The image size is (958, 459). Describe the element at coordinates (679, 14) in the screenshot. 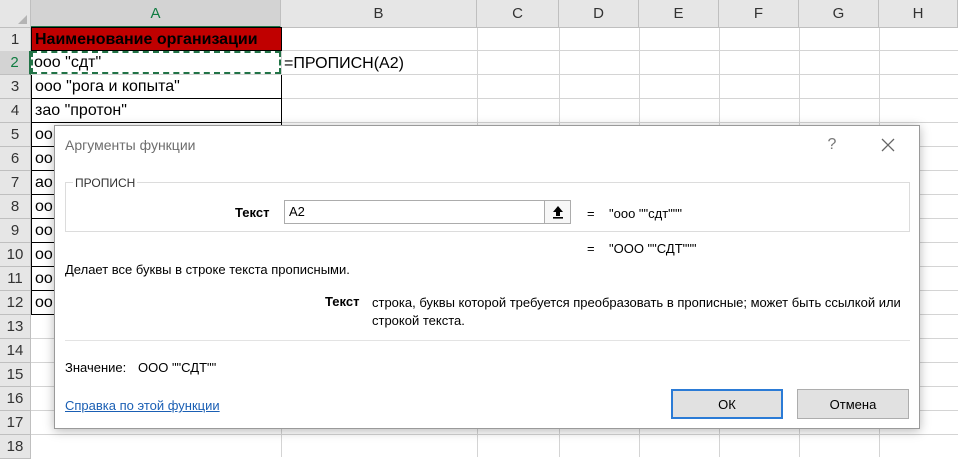

I see `column-header-e: E` at that location.